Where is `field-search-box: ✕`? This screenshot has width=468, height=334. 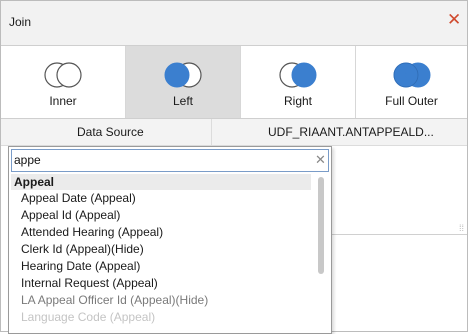 field-search-box: ✕ is located at coordinates (170, 160).